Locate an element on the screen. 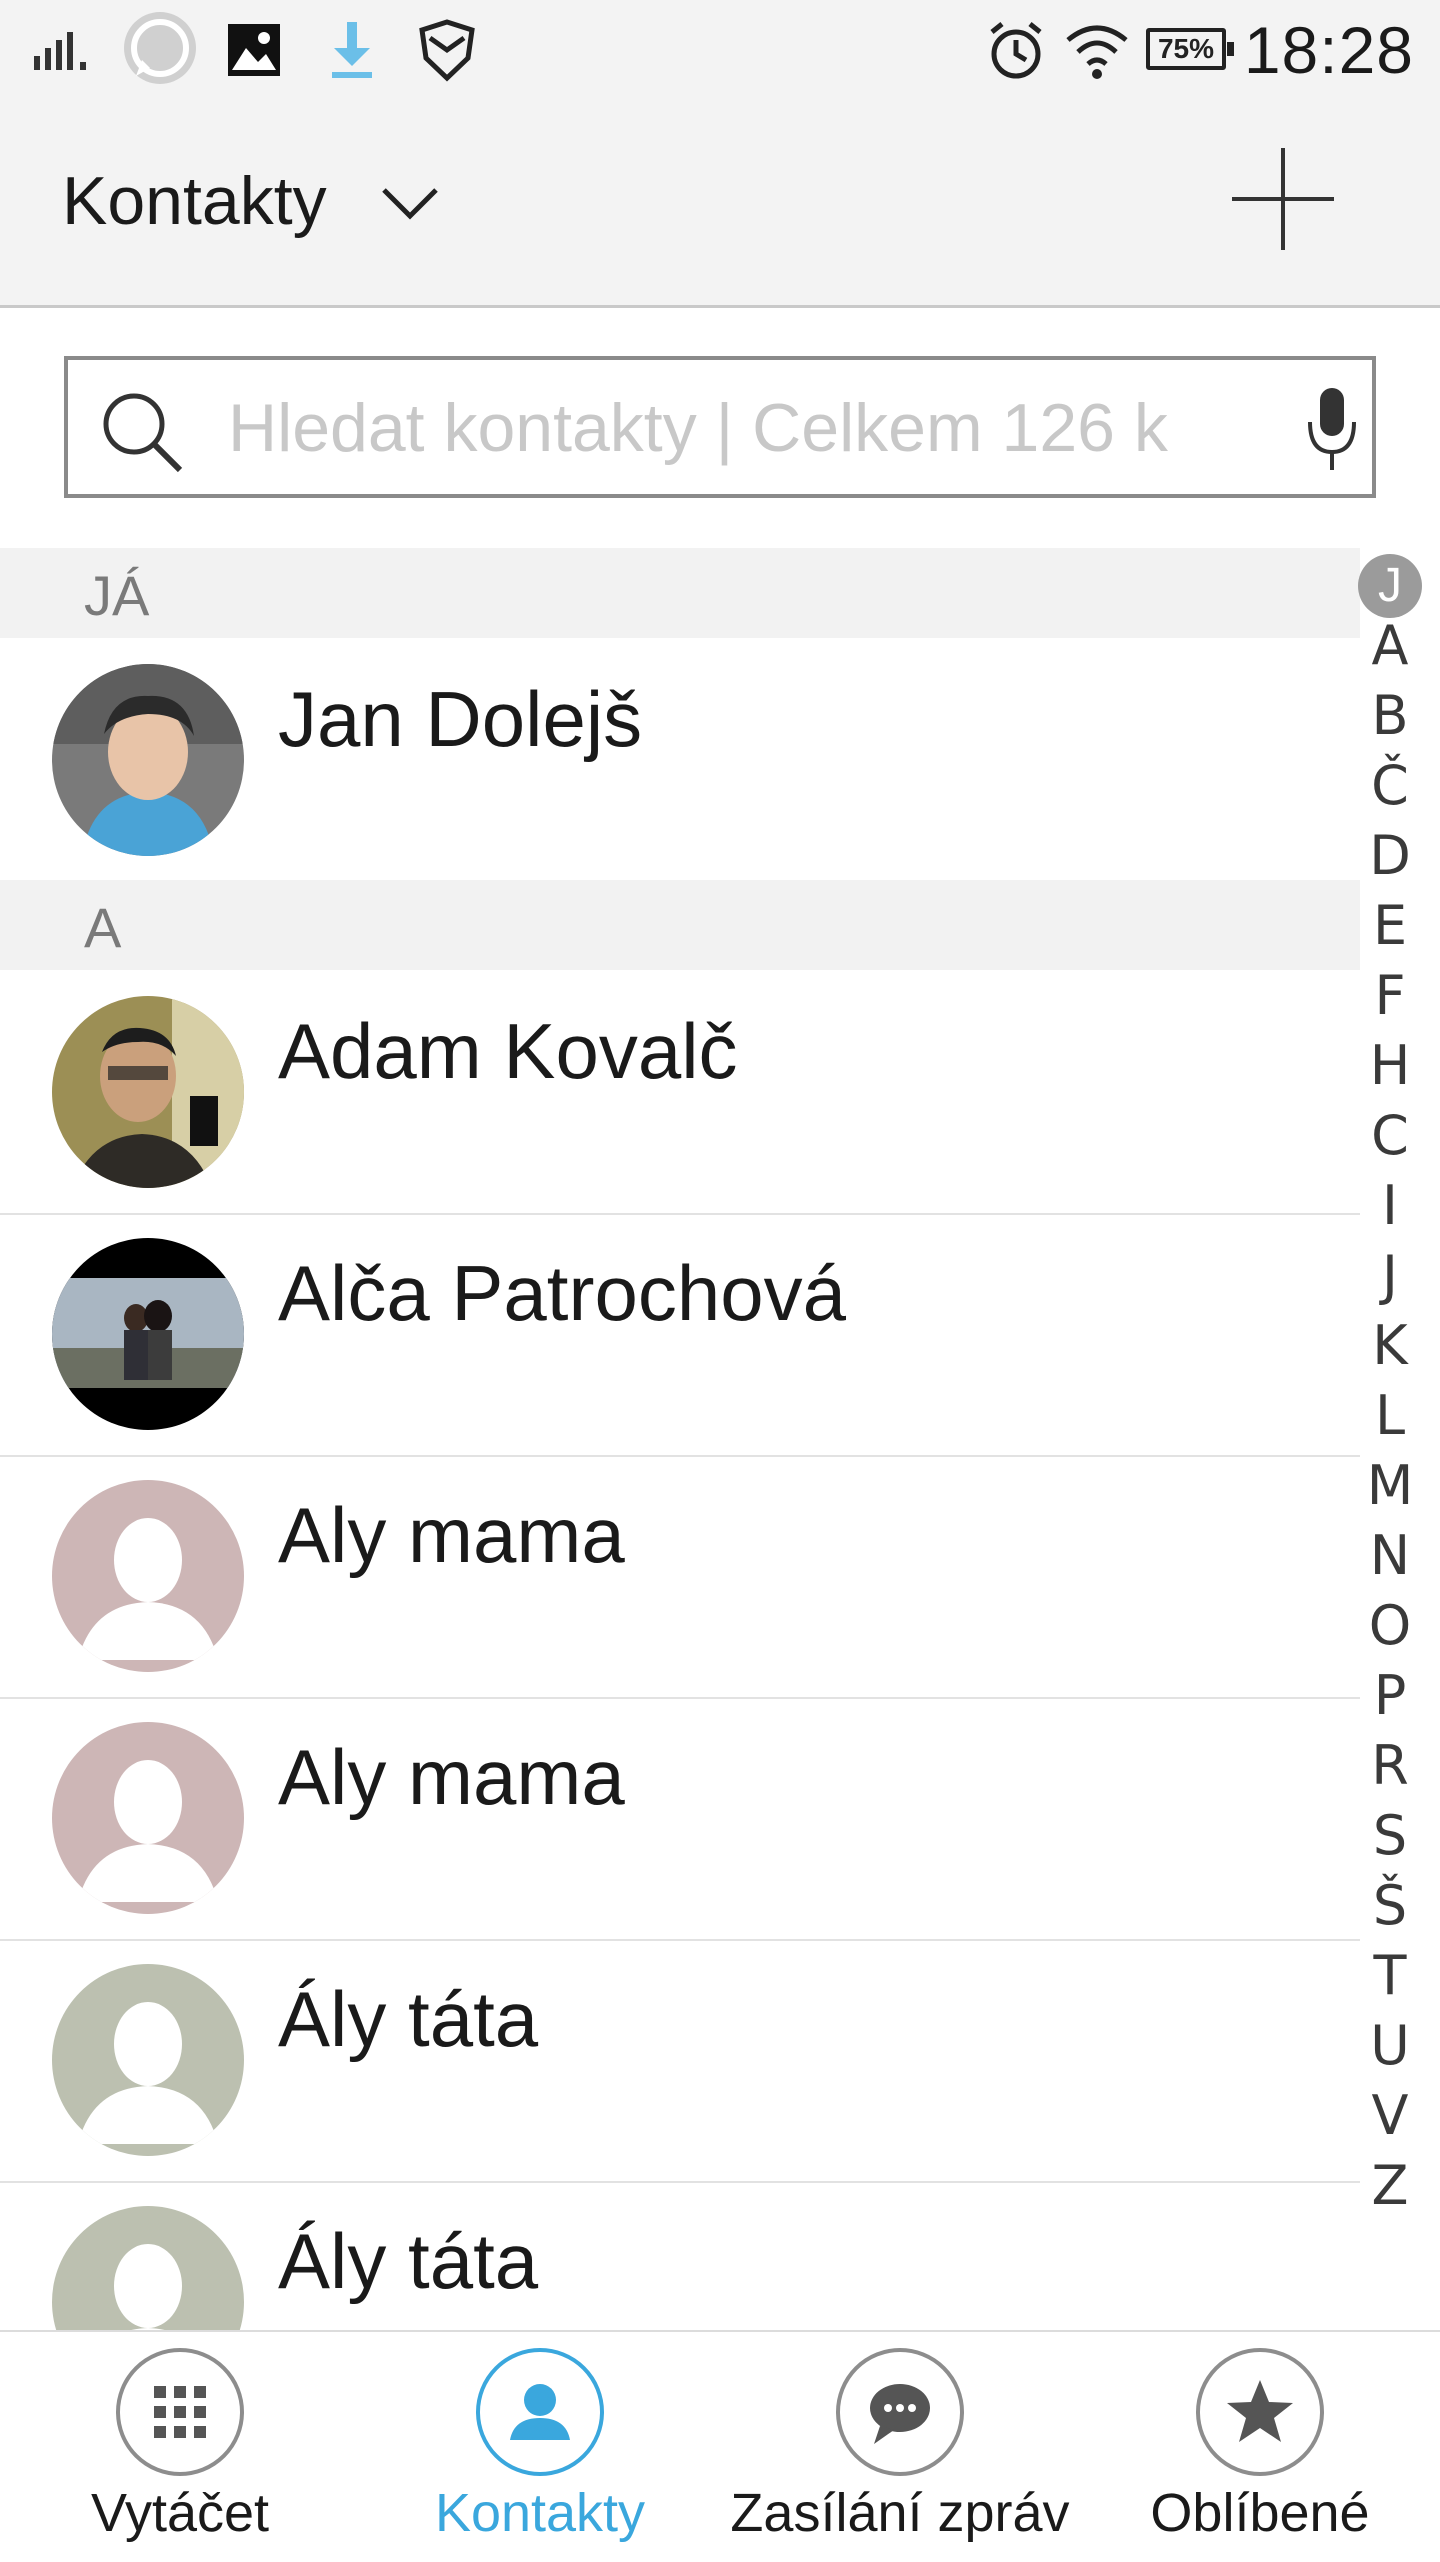 The width and height of the screenshot is (1440, 2562). contact-name: Jan Dolejš is located at coordinates (460, 719).